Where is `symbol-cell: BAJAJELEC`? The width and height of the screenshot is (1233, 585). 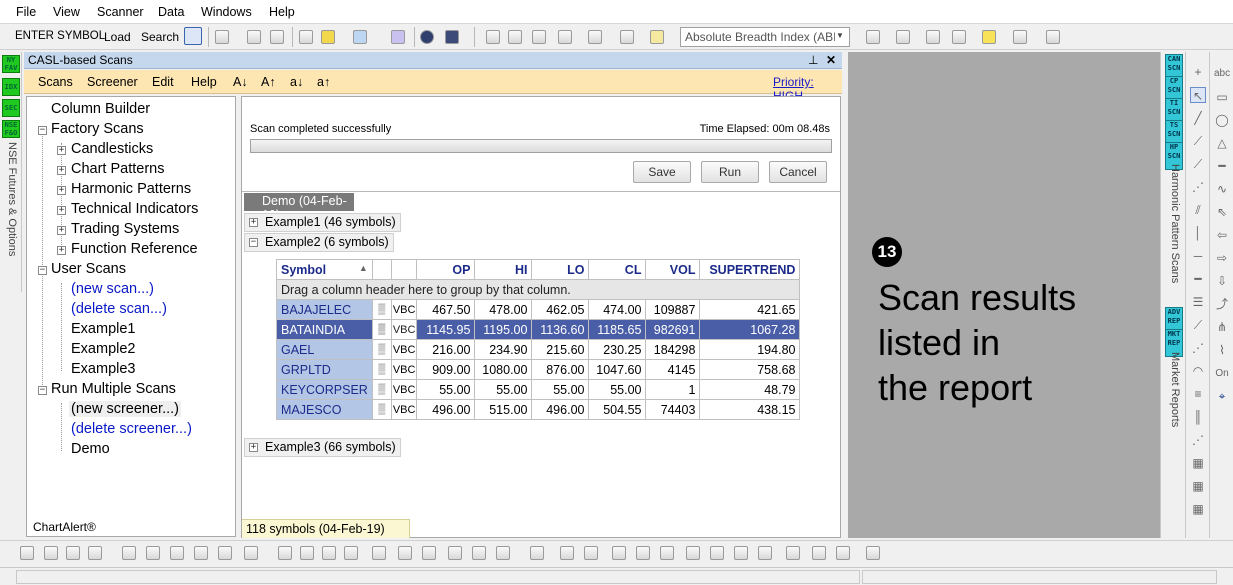
symbol-cell: BAJAJELEC is located at coordinates (324, 309).